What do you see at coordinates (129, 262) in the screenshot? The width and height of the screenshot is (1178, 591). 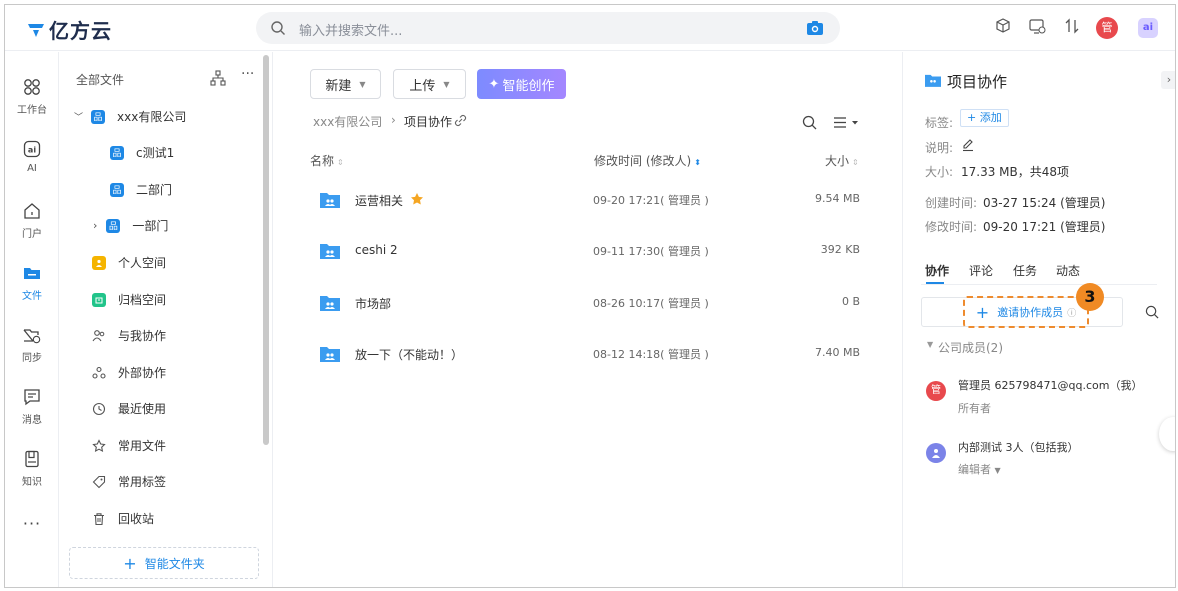 I see `sidebar-item-personal: 个人空间` at bounding box center [129, 262].